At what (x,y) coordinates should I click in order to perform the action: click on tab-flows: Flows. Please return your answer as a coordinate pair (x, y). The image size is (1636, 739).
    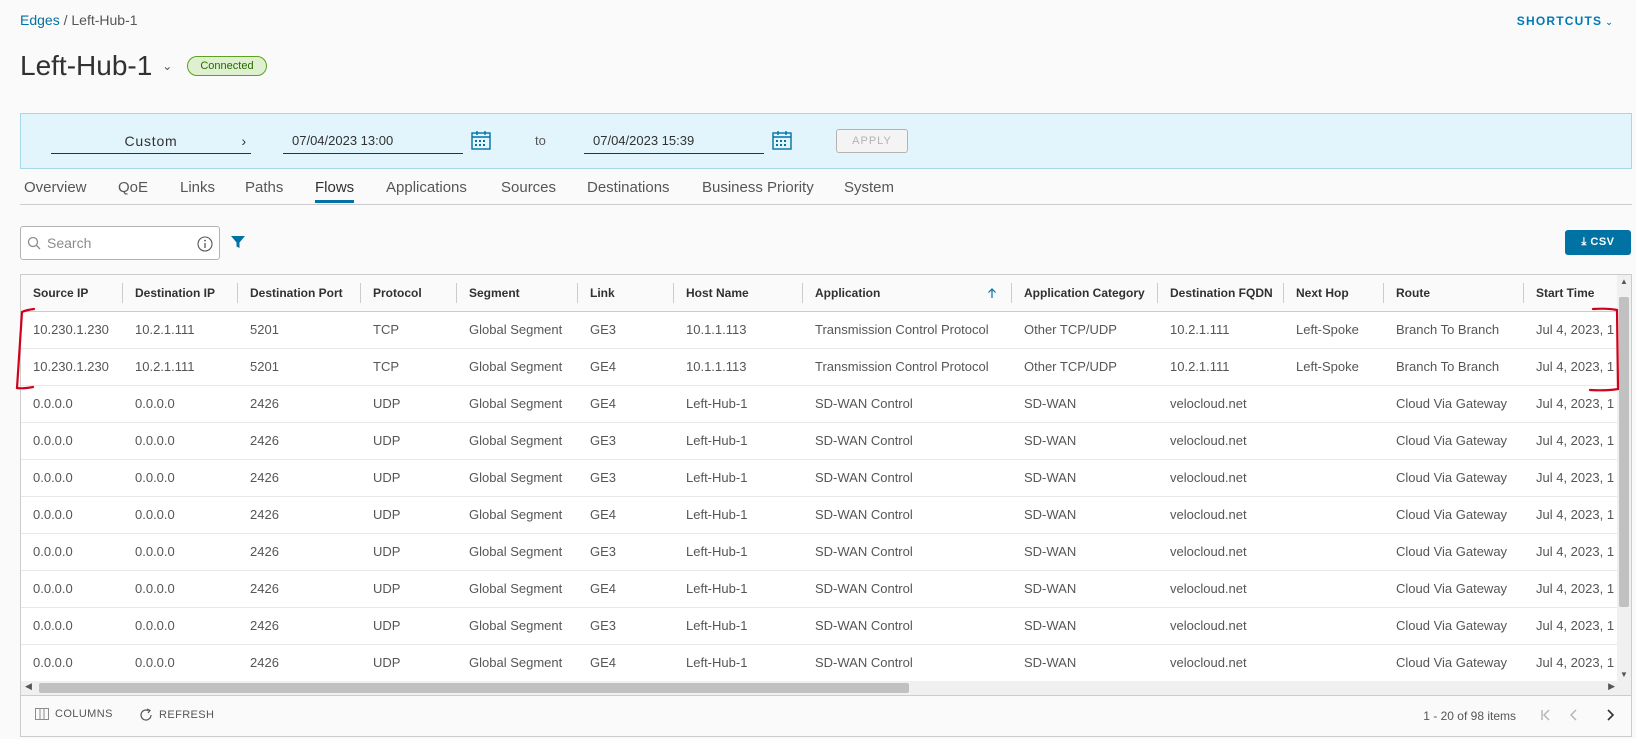
    Looking at the image, I should click on (335, 191).